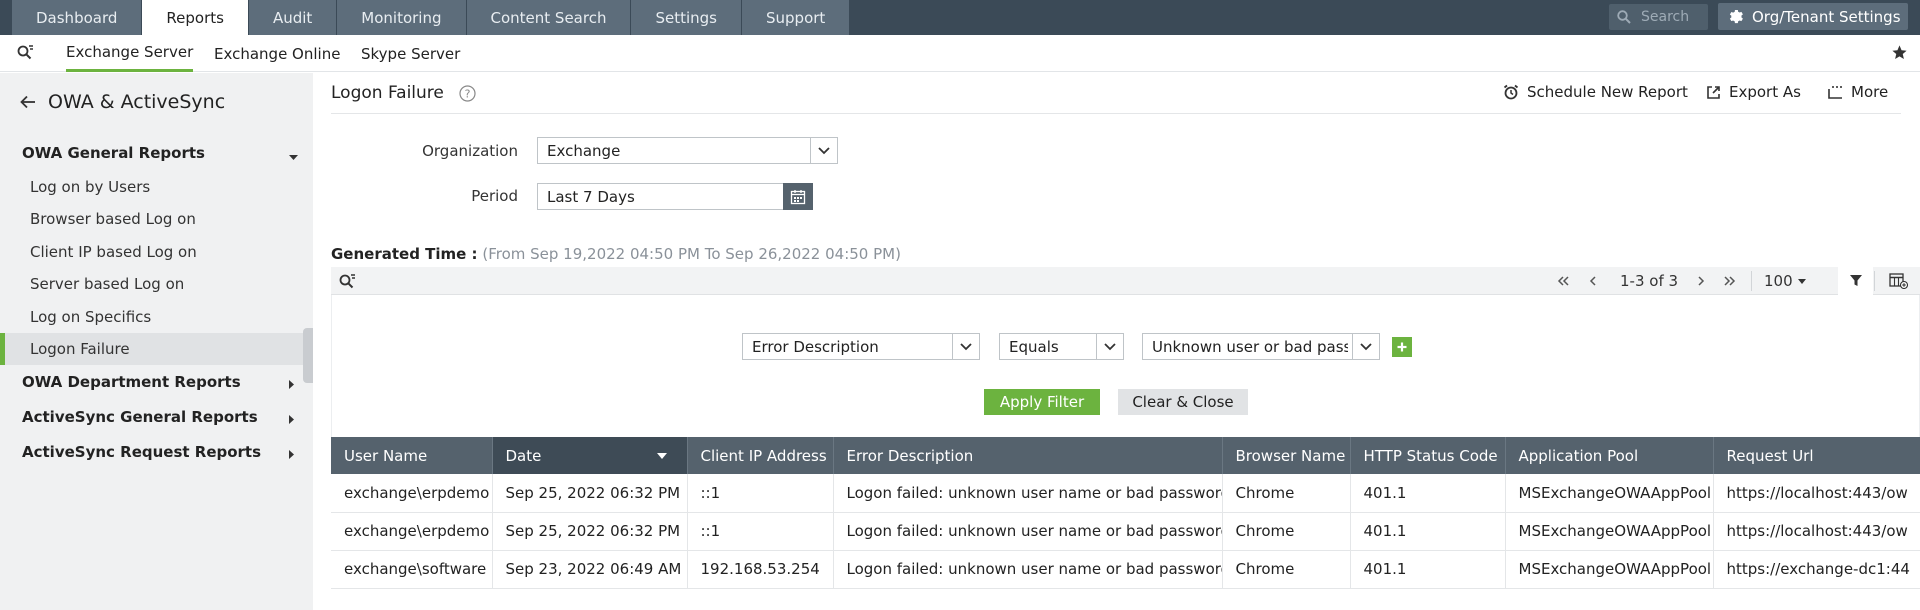 The width and height of the screenshot is (1920, 610). Describe the element at coordinates (1061, 346) in the screenshot. I see `filter-operator-select: Equals` at that location.